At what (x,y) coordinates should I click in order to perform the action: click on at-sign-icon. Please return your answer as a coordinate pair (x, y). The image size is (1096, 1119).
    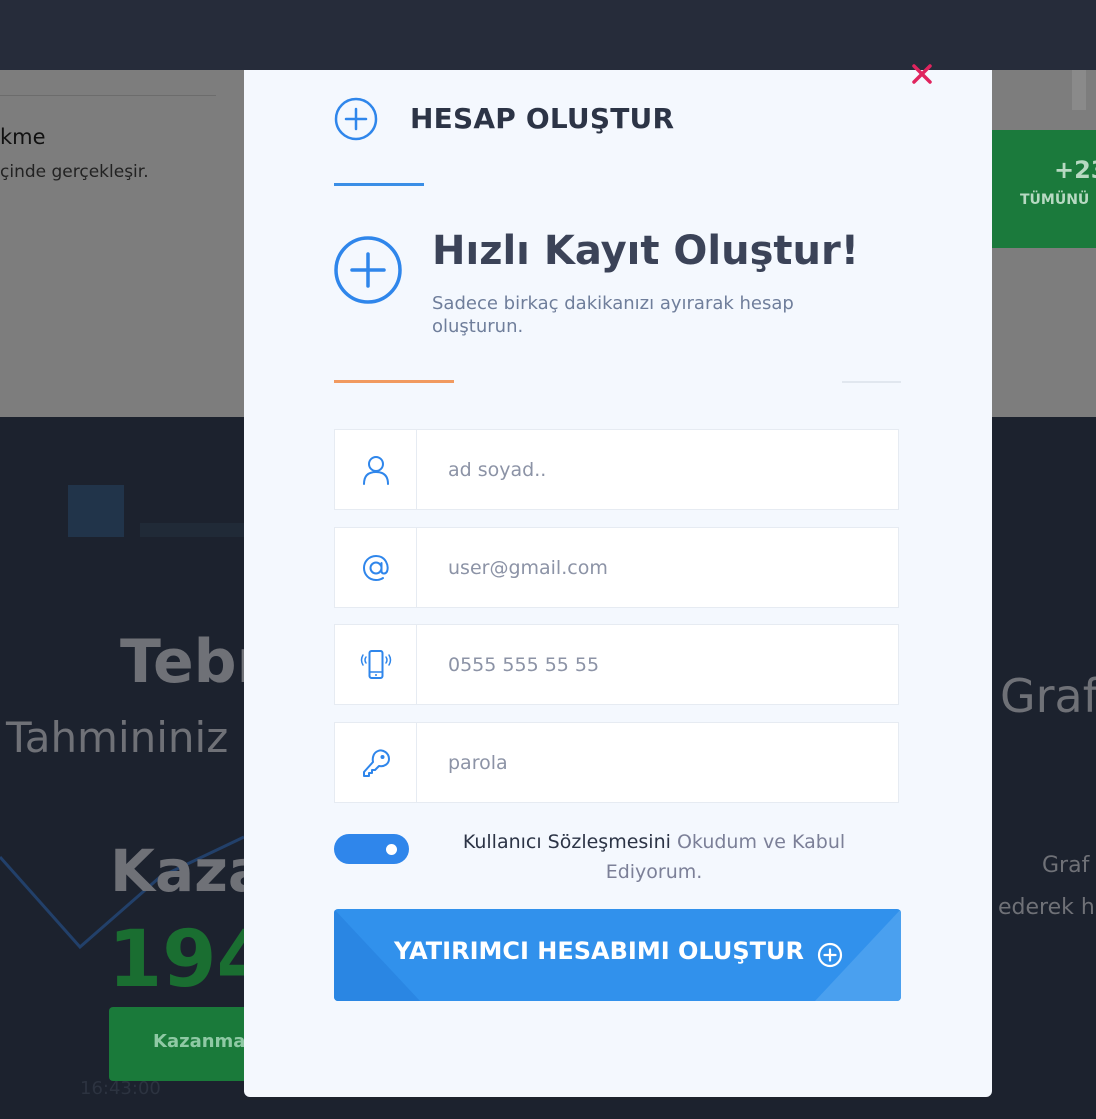
    Looking at the image, I should click on (375, 567).